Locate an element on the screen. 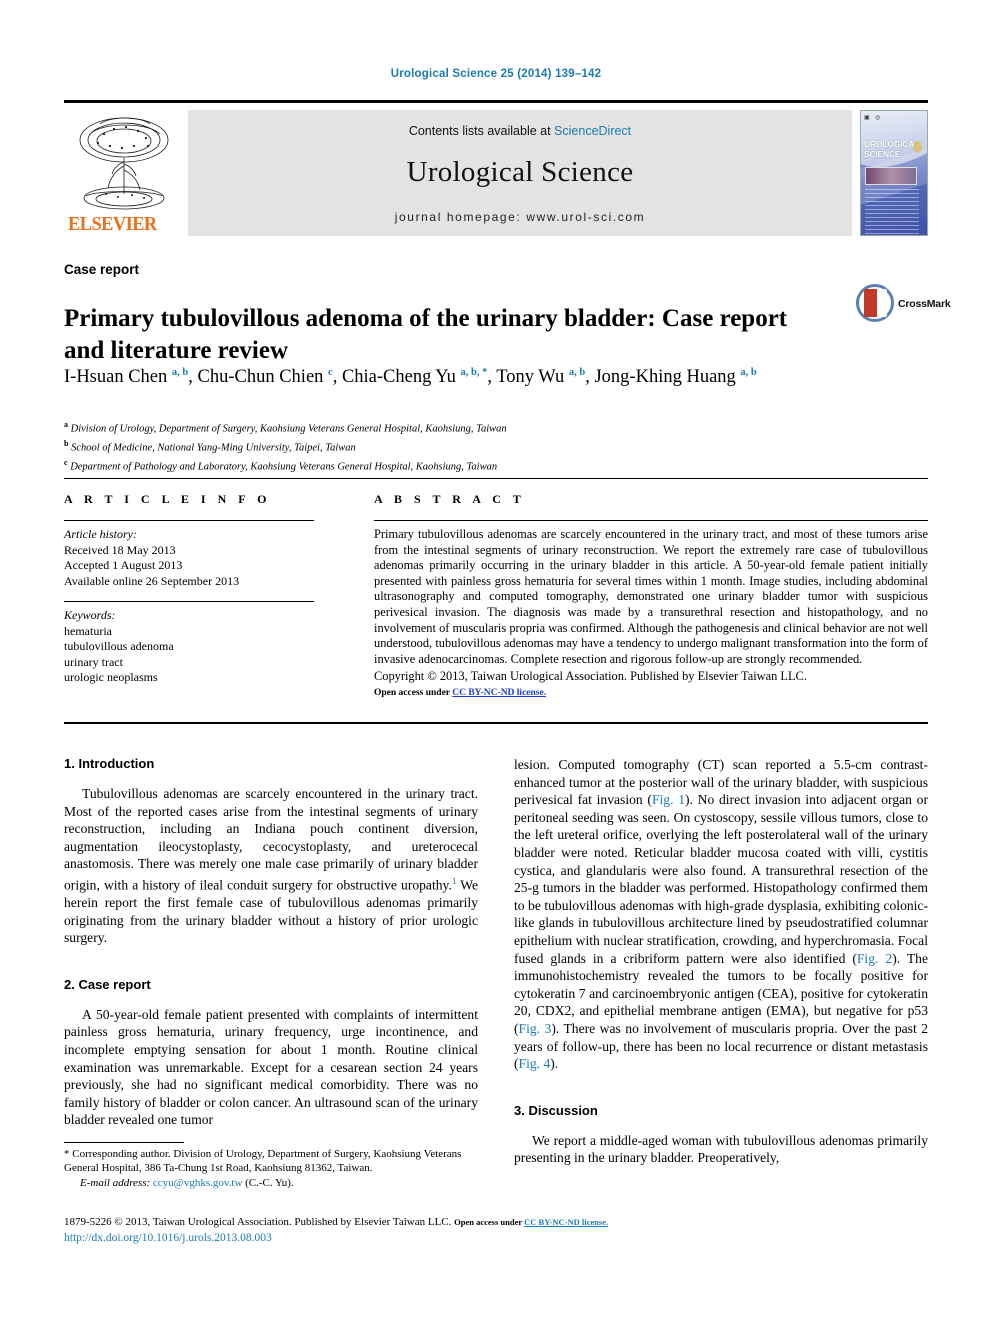 The image size is (992, 1323). contents-prefix: Contents lists available at is located at coordinates (481, 131).